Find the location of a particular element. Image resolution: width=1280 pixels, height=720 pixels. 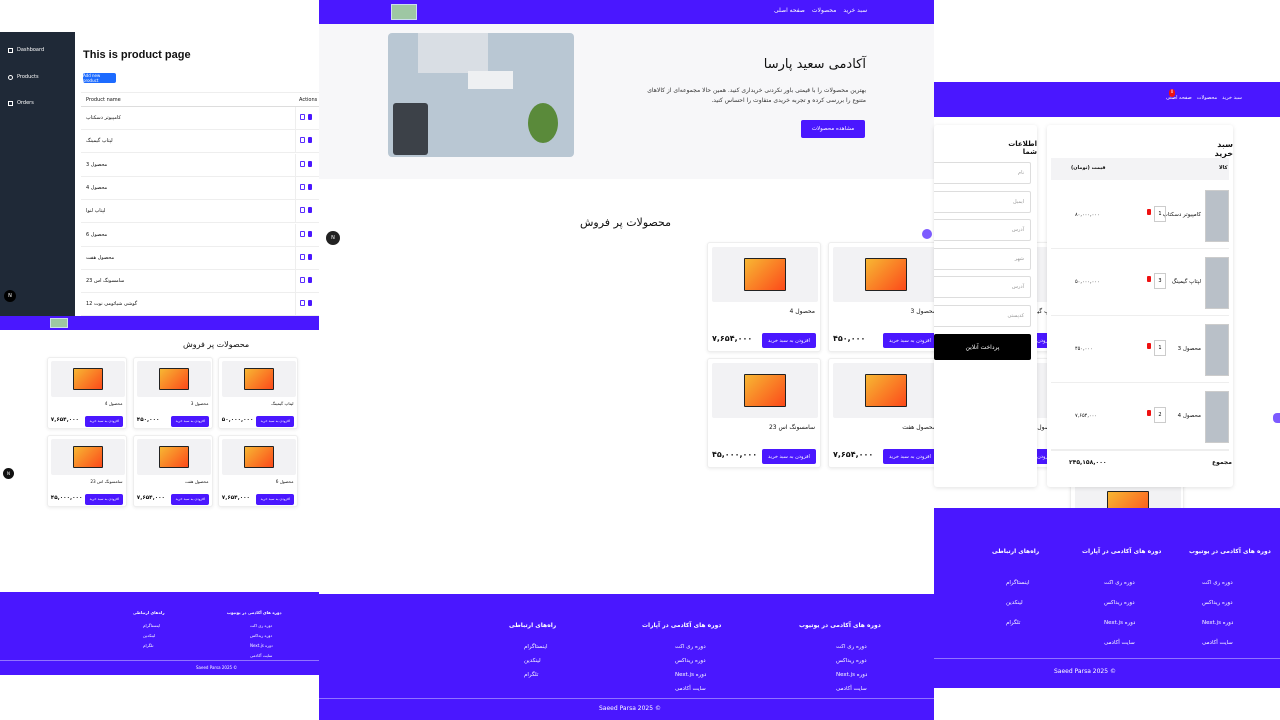

chat-badge-right is located at coordinates (927, 234).